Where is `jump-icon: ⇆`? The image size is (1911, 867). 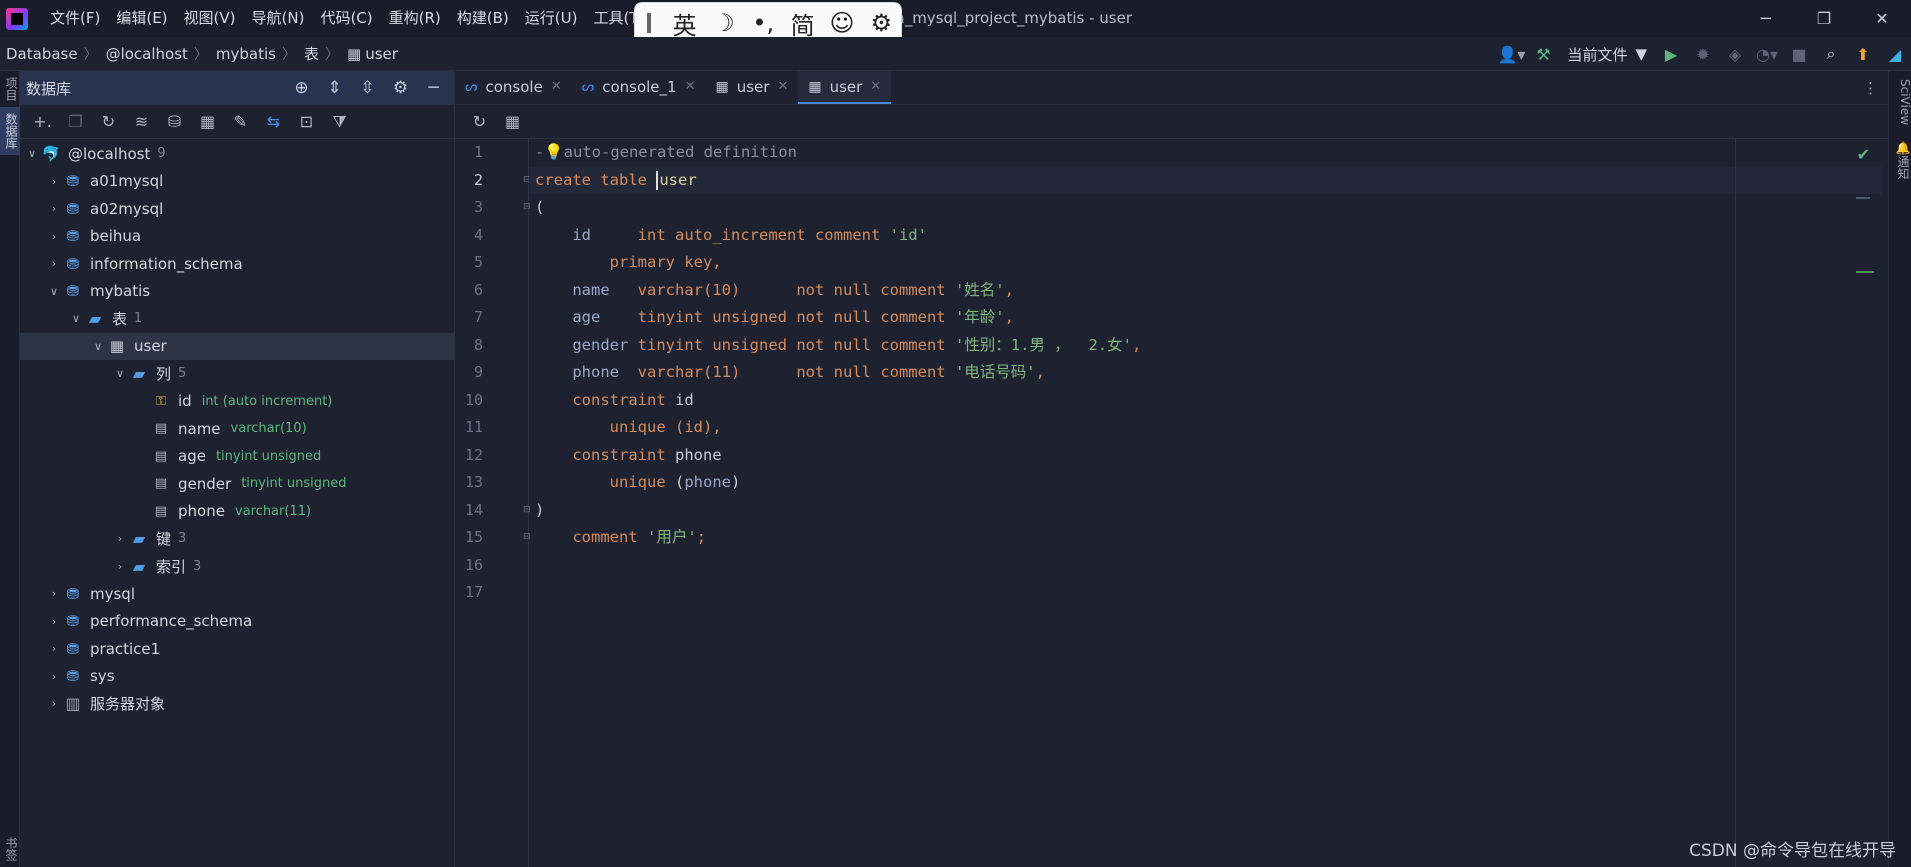 jump-icon: ⇆ is located at coordinates (273, 121).